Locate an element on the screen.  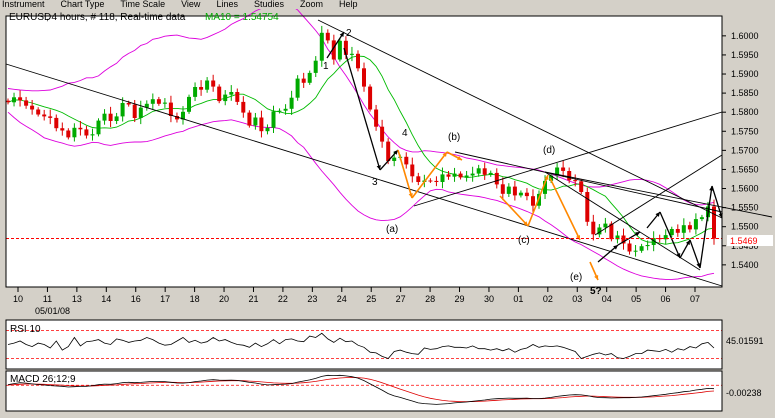
menu-view: View is located at coordinates (189, 4).